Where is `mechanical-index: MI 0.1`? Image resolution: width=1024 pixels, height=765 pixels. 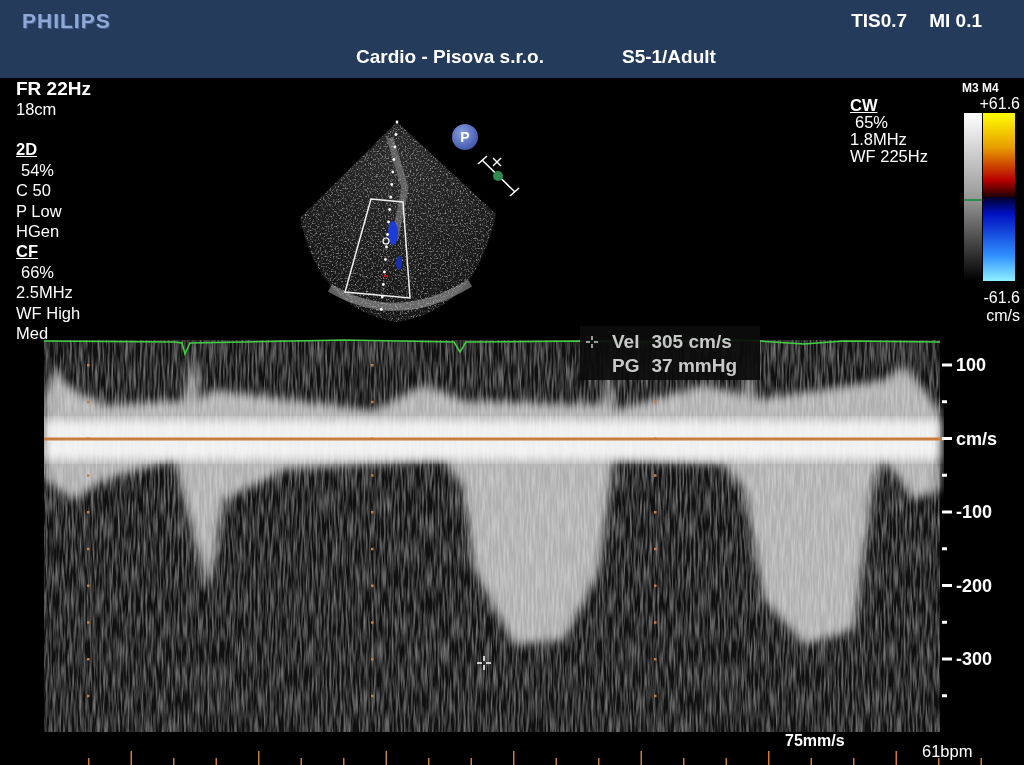 mechanical-index: MI 0.1 is located at coordinates (955, 21).